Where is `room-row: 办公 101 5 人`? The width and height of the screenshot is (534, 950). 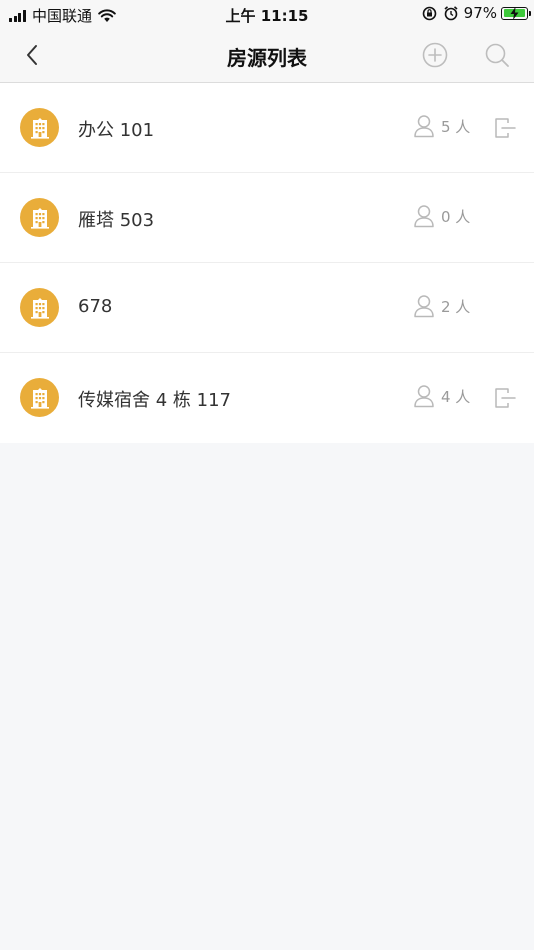
room-row: 办公 101 5 人 is located at coordinates (267, 128).